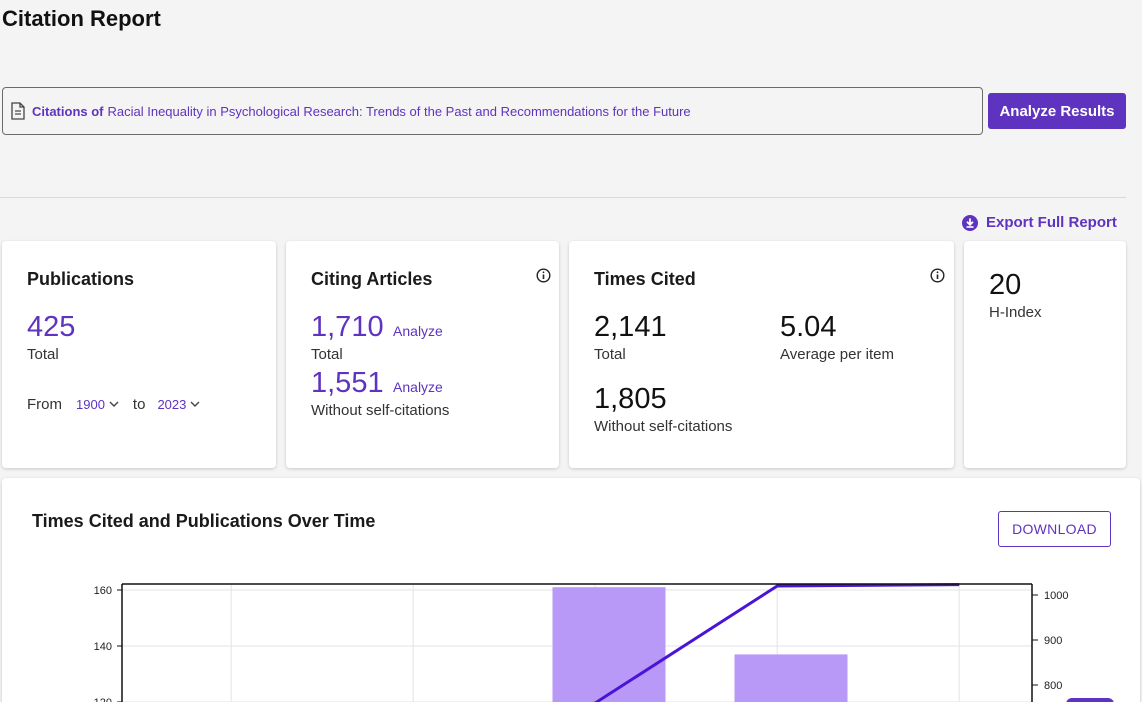  I want to click on times-cited-title: Times Cited, so click(645, 279).